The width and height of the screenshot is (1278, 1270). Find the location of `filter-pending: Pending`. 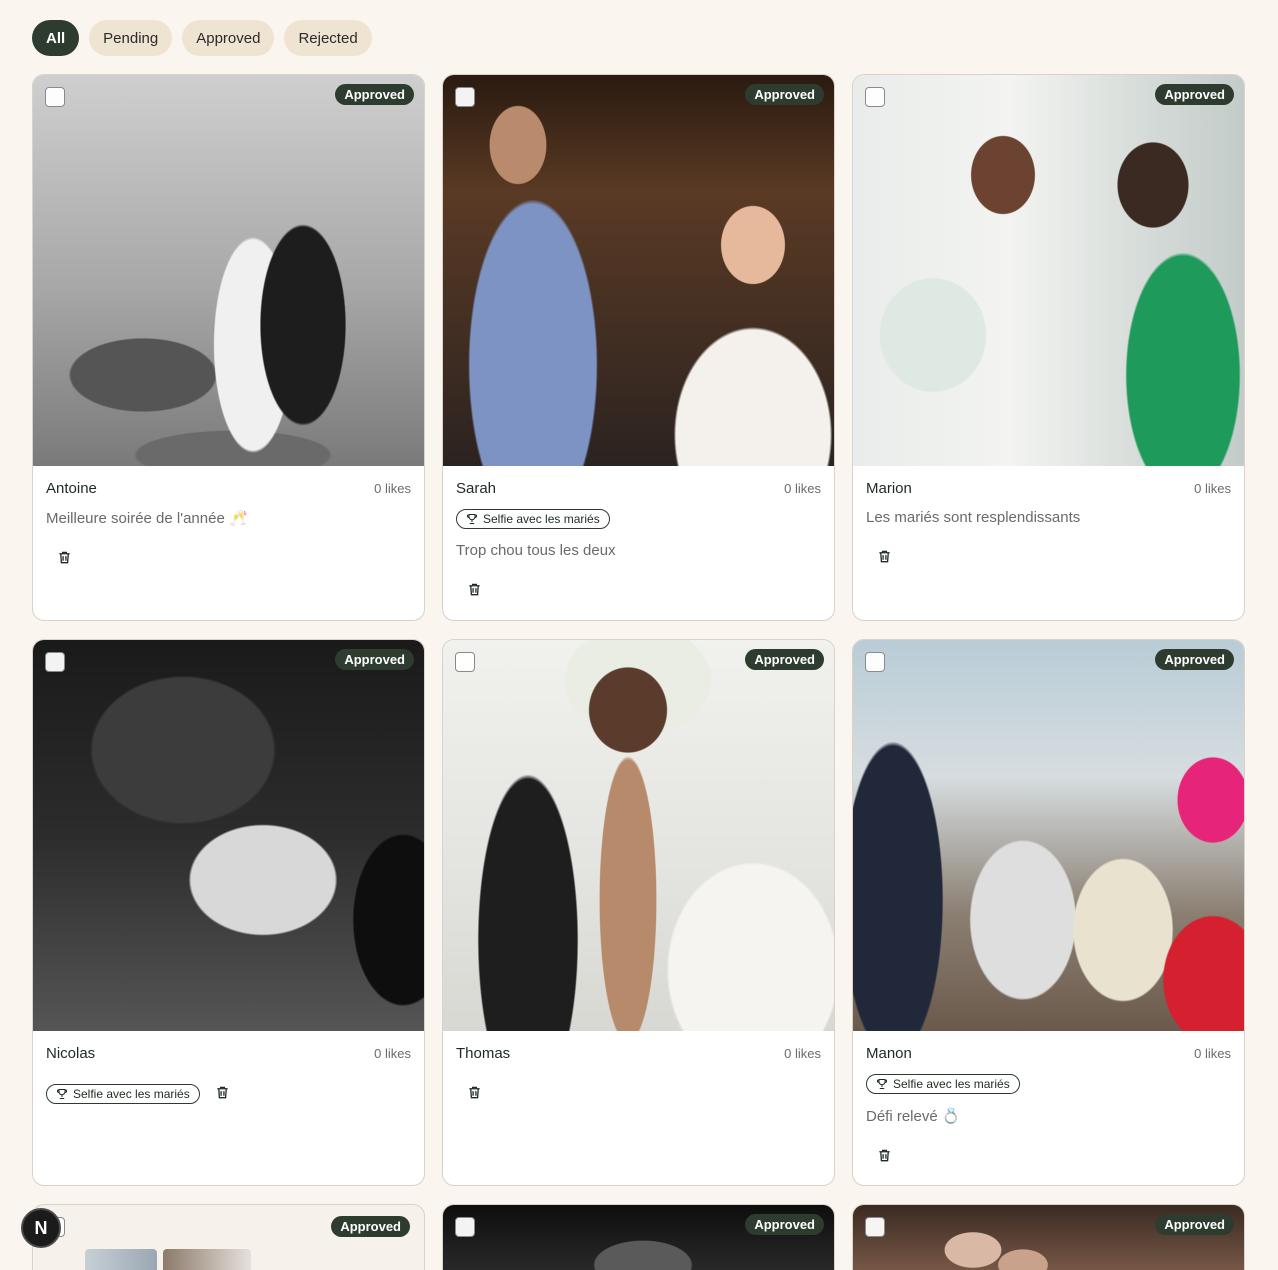

filter-pending: Pending is located at coordinates (131, 38).